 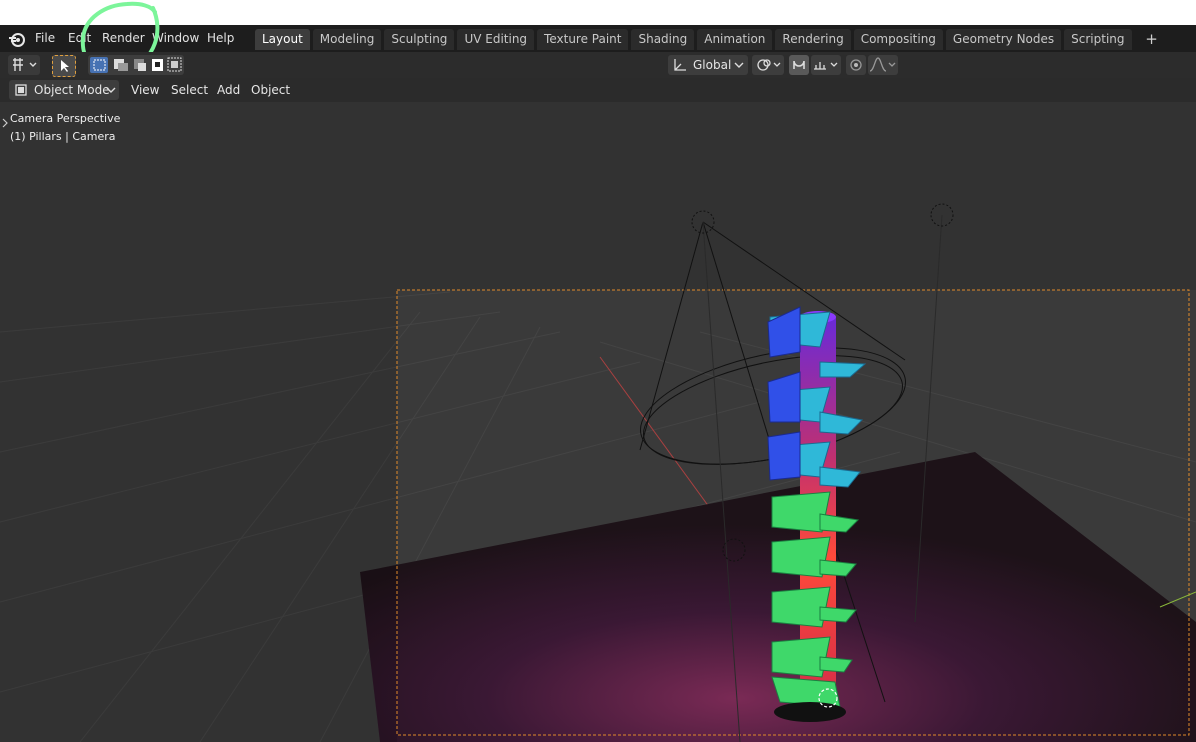 What do you see at coordinates (712, 65) in the screenshot?
I see `transform-orientation-label: Global` at bounding box center [712, 65].